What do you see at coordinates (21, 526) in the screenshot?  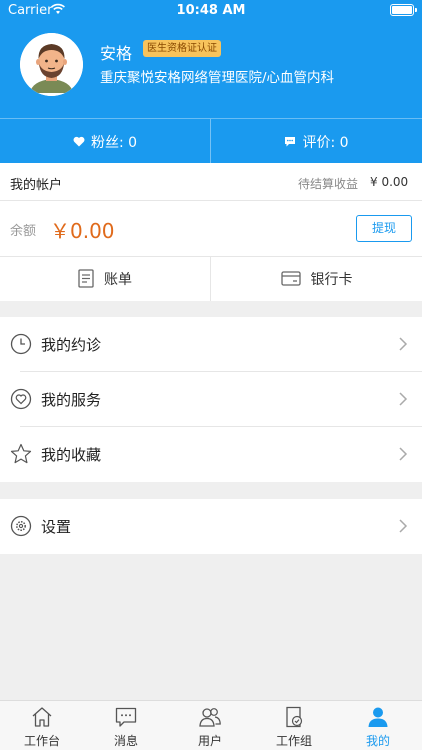 I see `gear-icon` at bounding box center [21, 526].